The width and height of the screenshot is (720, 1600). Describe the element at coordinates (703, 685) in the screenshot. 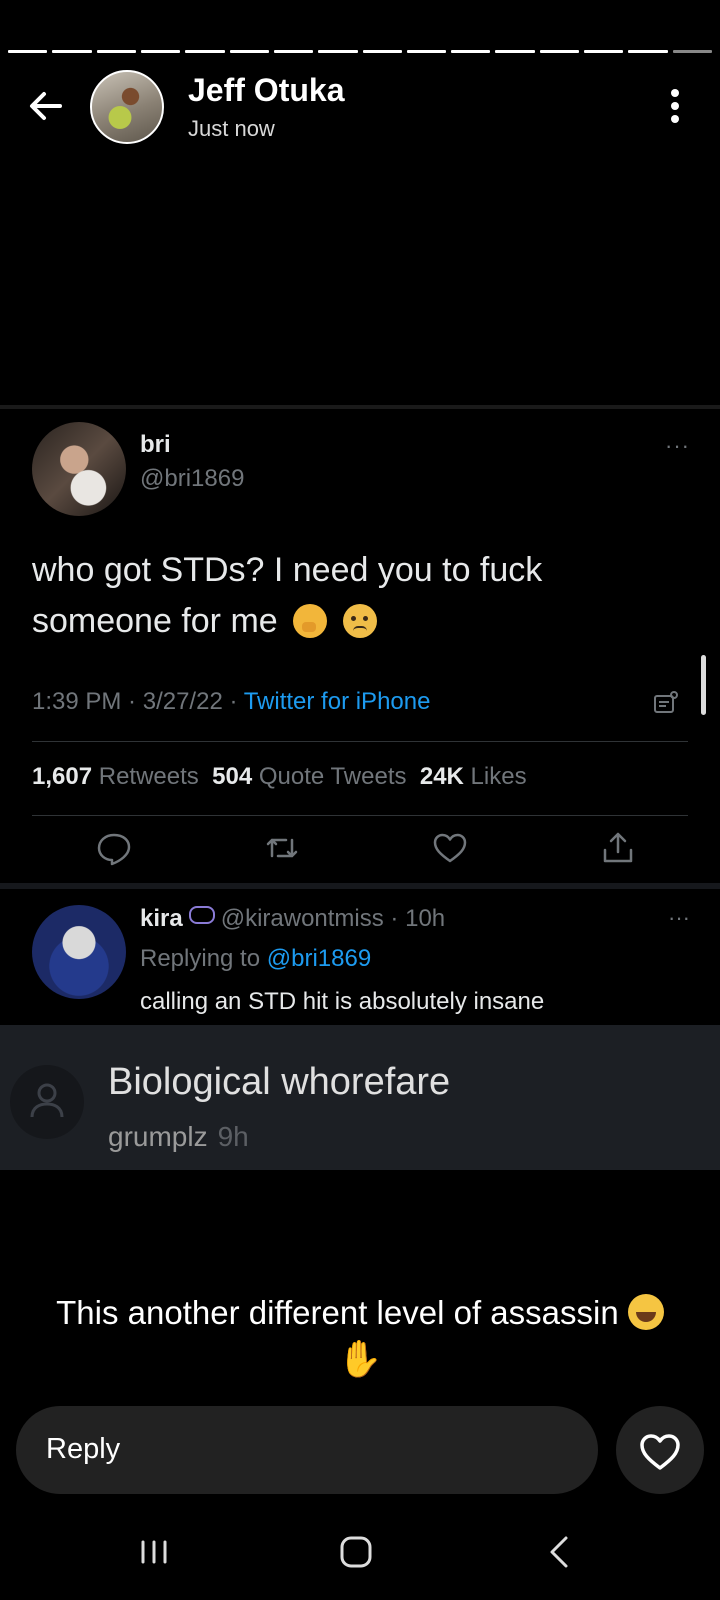

I see `scrollbar` at that location.